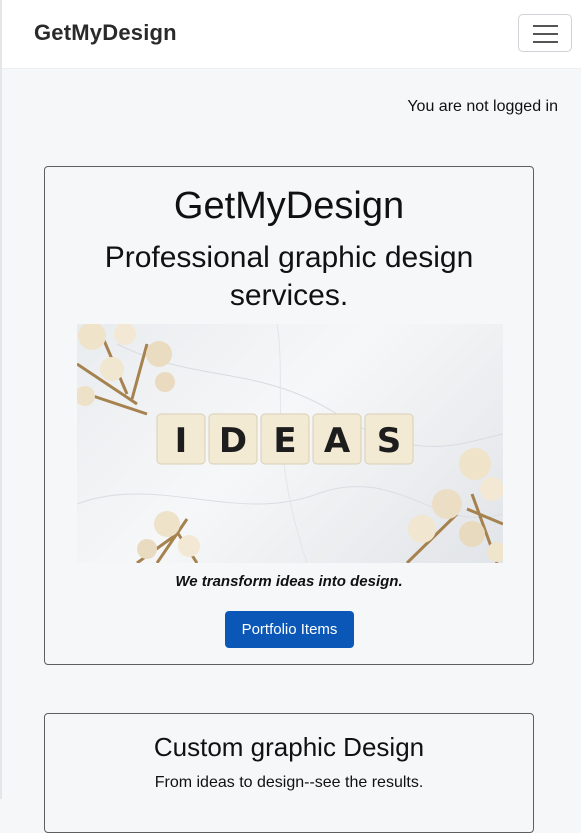 This screenshot has height=833, width=581. I want to click on hero-tagline: We transform ideas into design., so click(289, 581).